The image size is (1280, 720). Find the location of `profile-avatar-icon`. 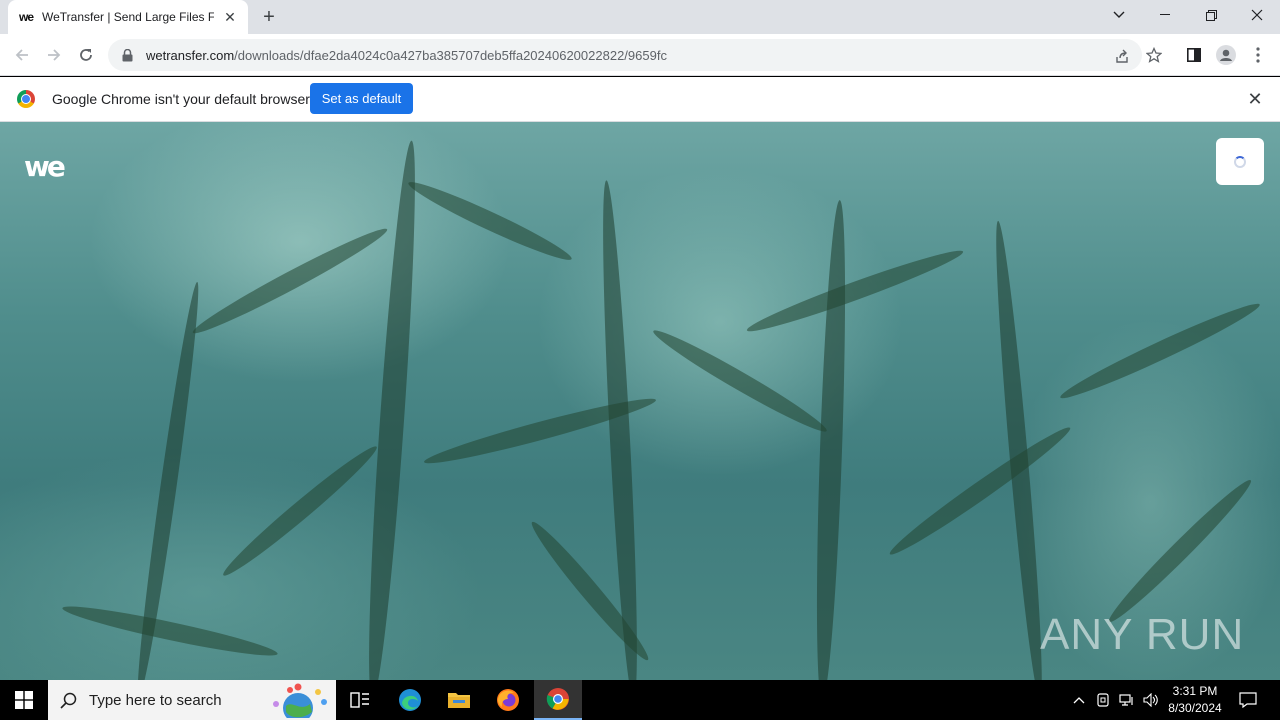

profile-avatar-icon is located at coordinates (1226, 55).